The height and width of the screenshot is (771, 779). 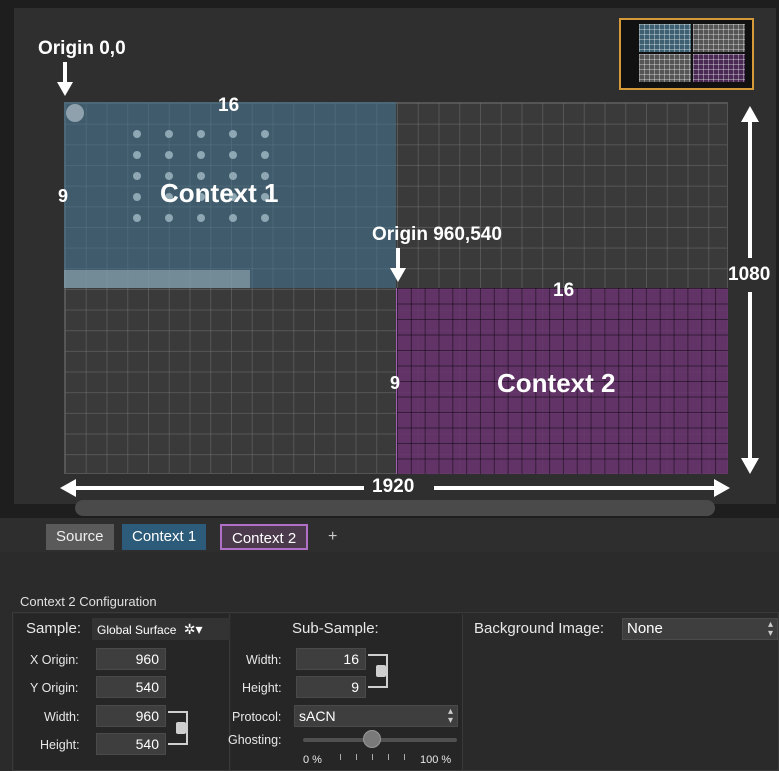 I want to click on origin-marker, so click(x=75, y=113).